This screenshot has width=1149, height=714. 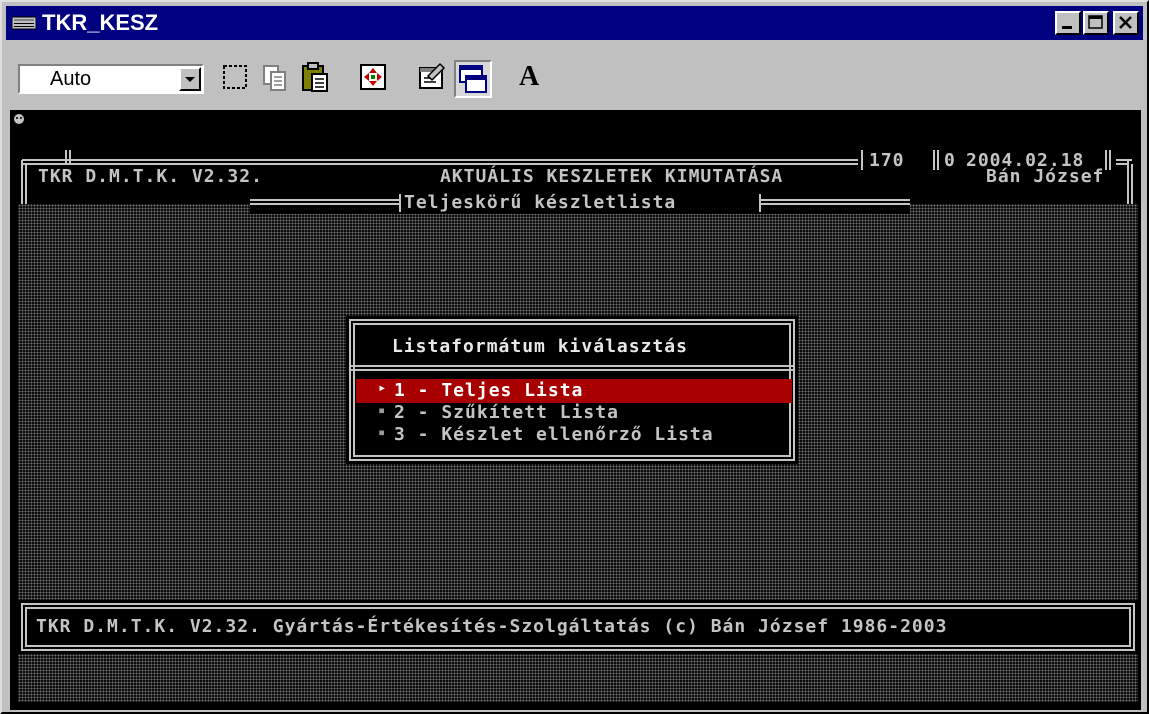 I want to click on font-size-select: Auto, so click(x=111, y=79).